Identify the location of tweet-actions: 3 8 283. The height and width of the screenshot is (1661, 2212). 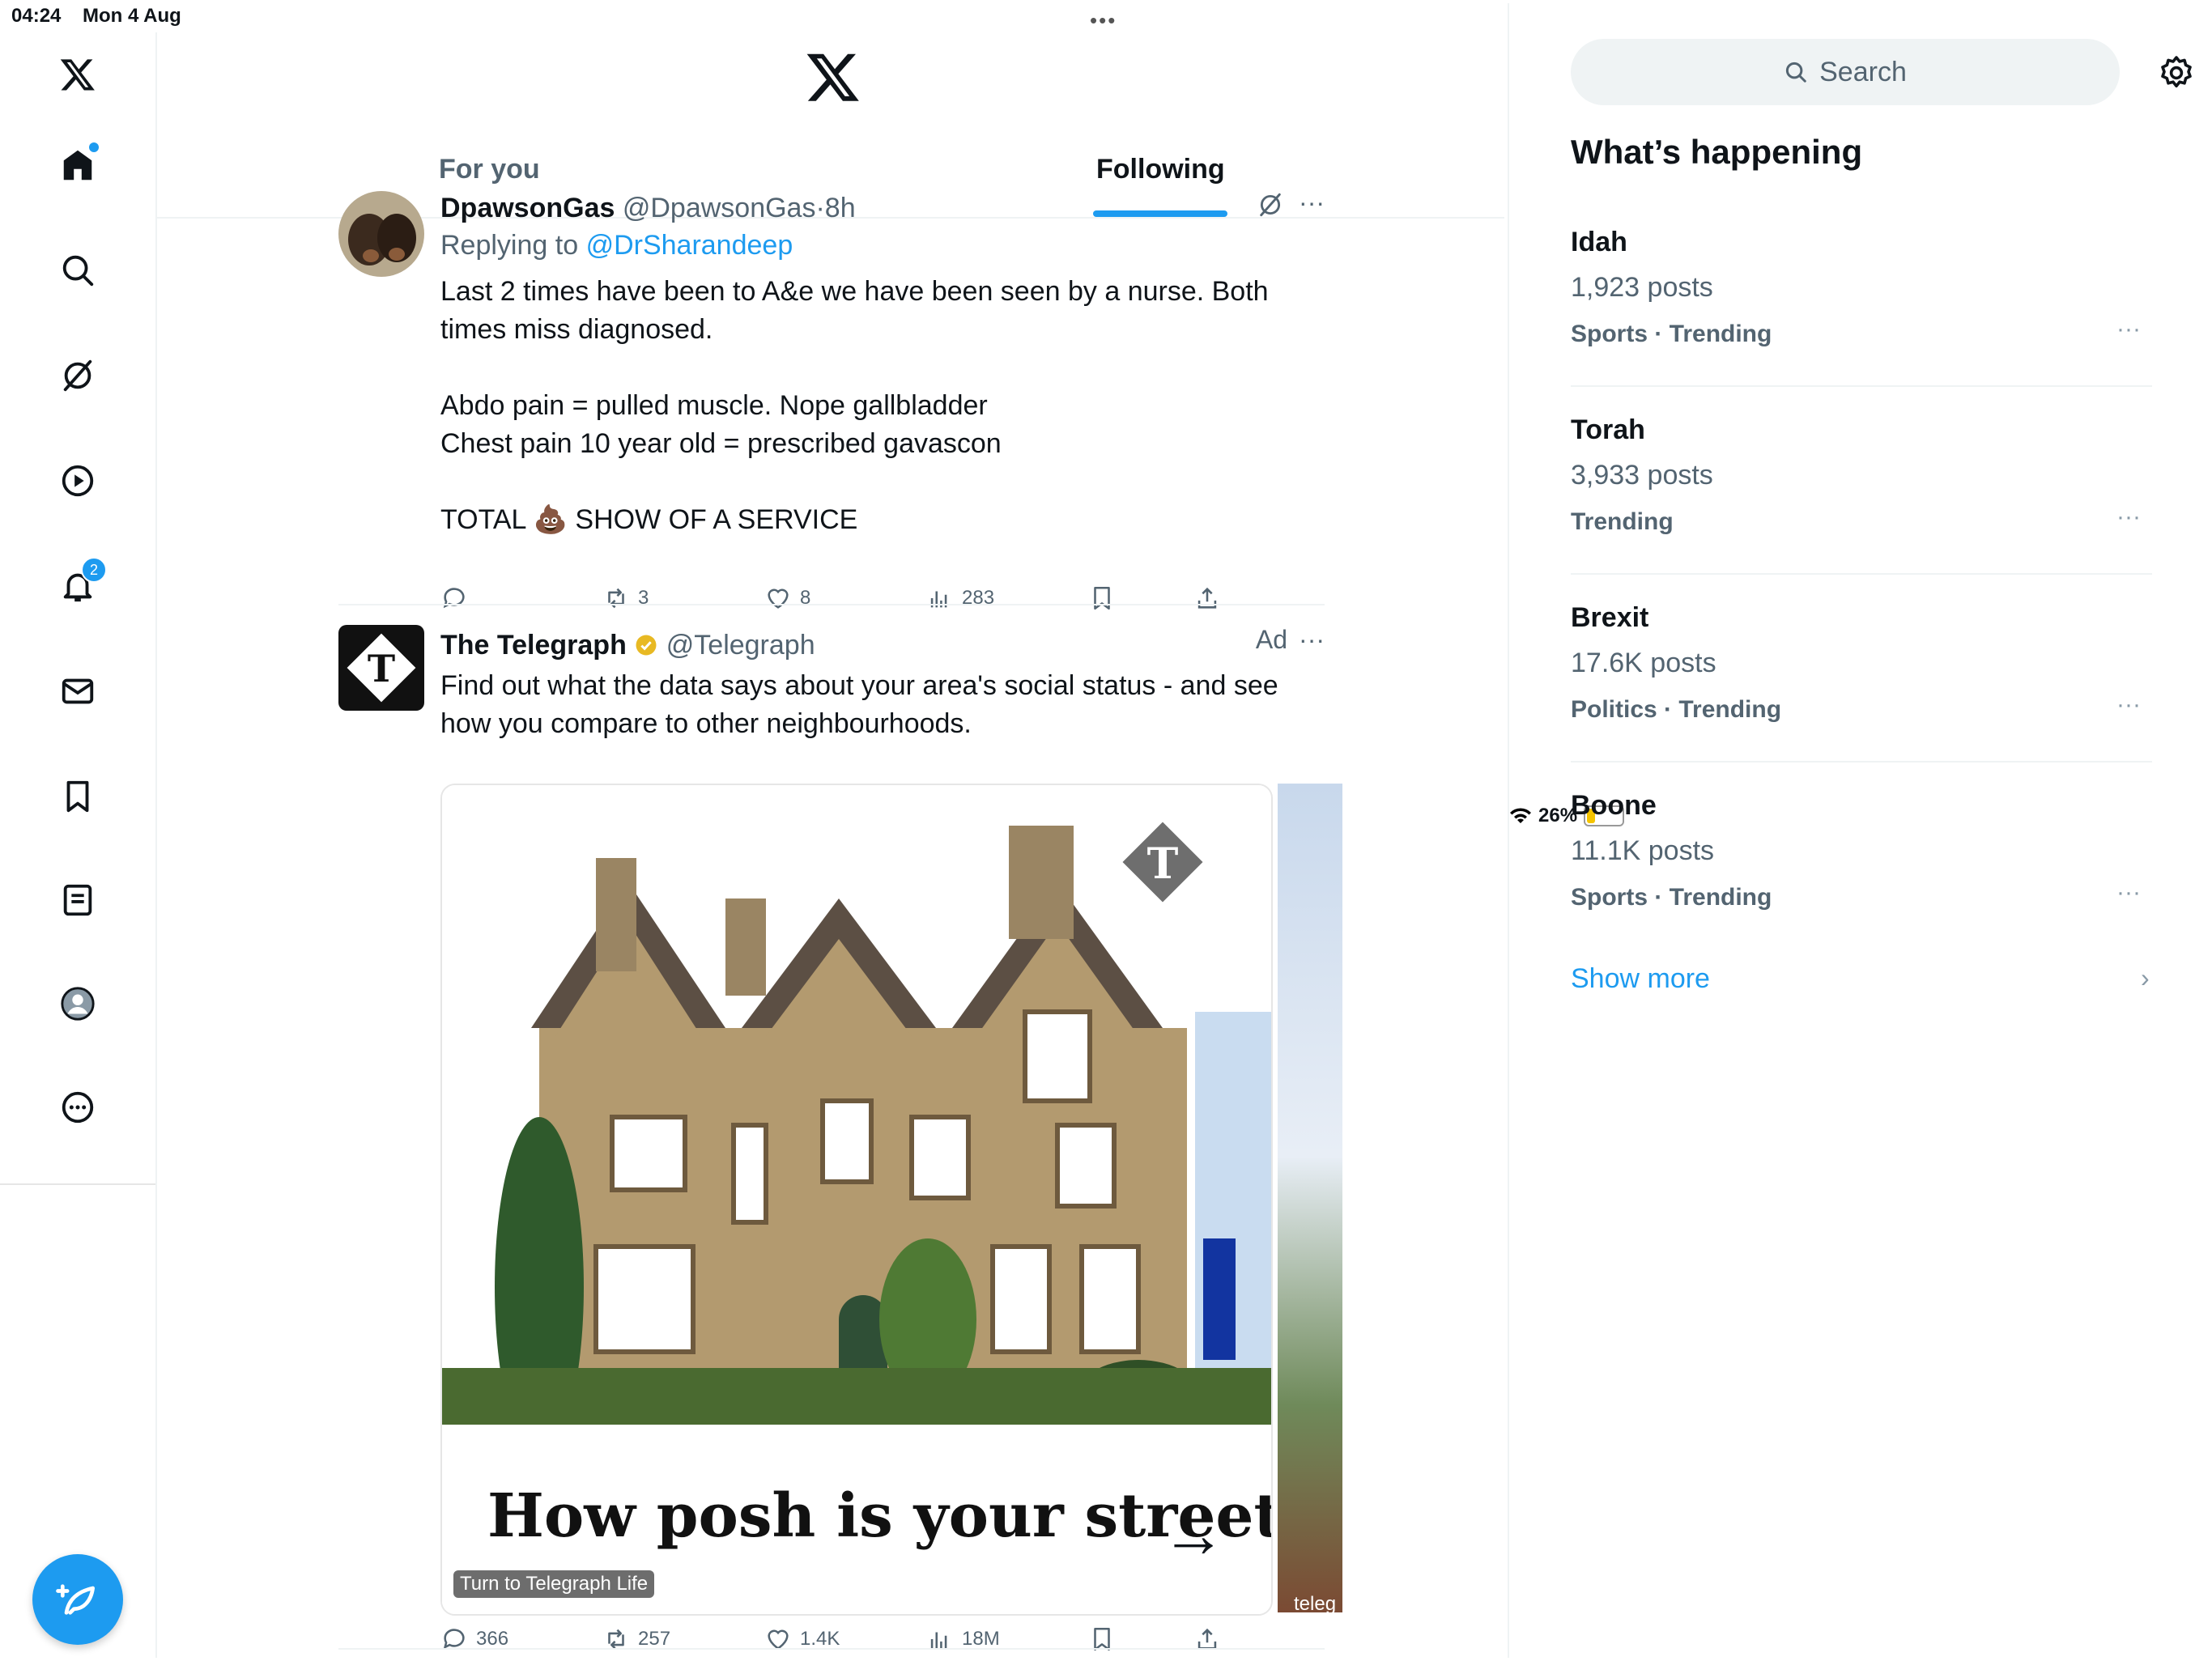
(845, 602).